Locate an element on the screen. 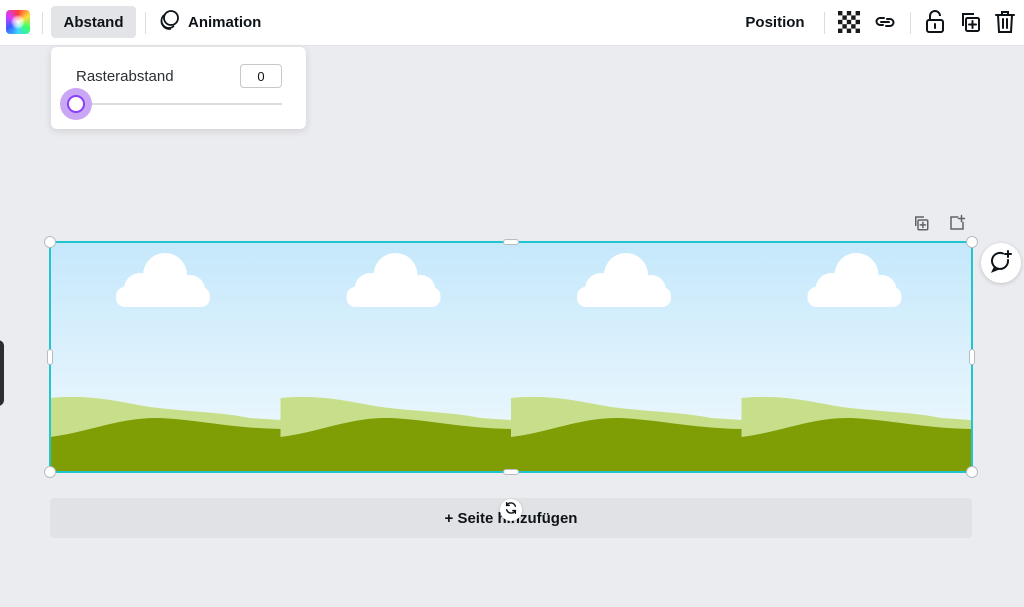 The width and height of the screenshot is (1024, 607). resize-handle-top-left is located at coordinates (50, 242).